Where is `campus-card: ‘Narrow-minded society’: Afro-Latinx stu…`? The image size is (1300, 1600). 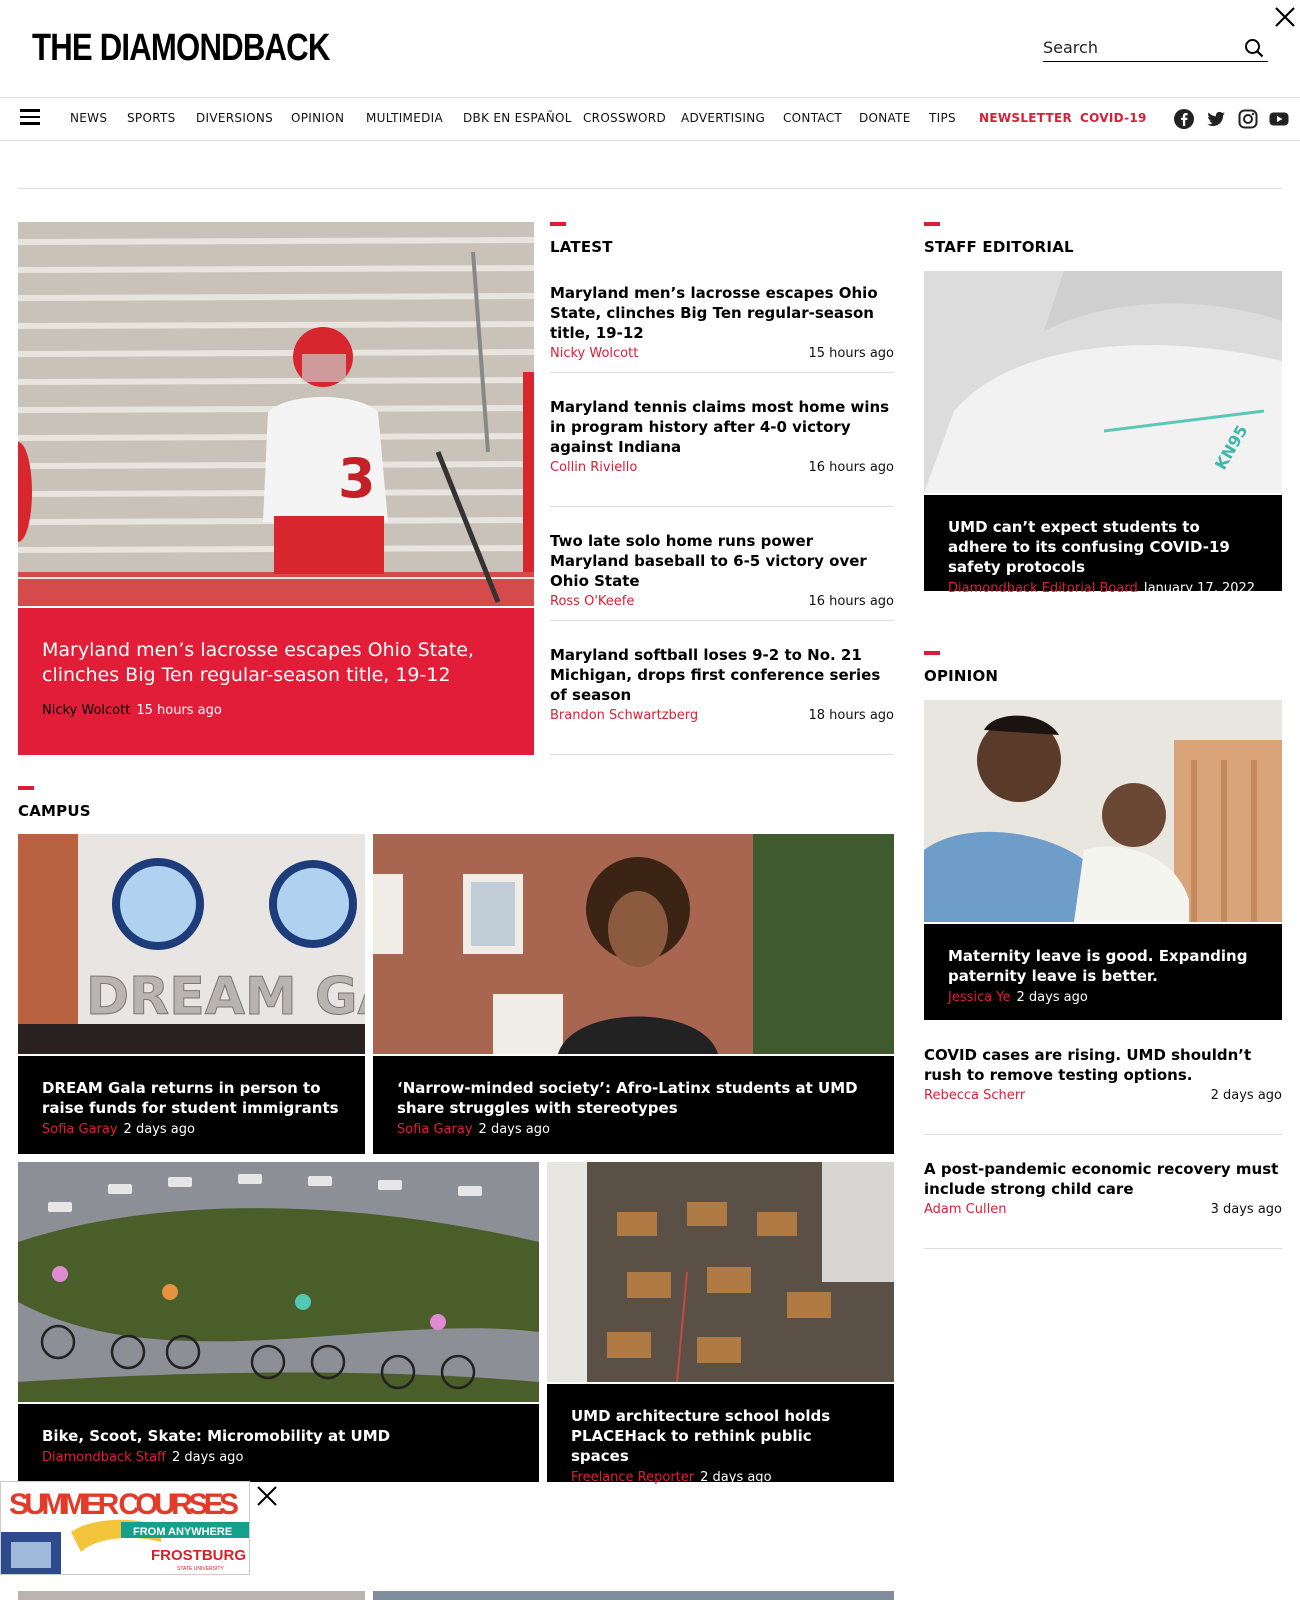
campus-card: ‘Narrow-minded society’: Afro-Latinx stu… is located at coordinates (633, 1105).